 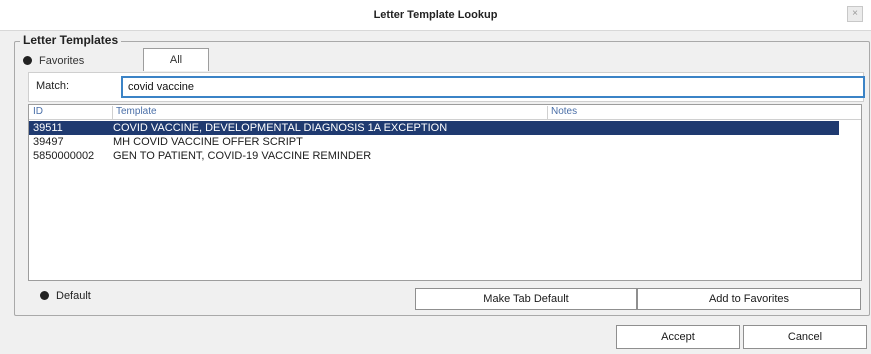 I want to click on tab-all-label: All, so click(x=176, y=60).